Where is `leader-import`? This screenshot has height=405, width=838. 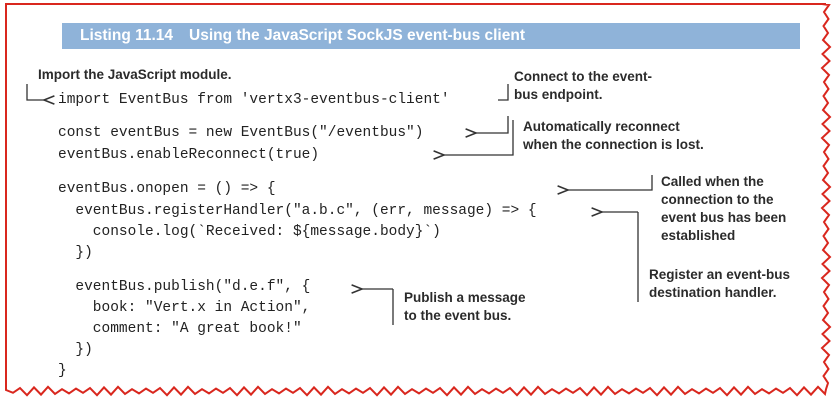 leader-import is located at coordinates (35, 92).